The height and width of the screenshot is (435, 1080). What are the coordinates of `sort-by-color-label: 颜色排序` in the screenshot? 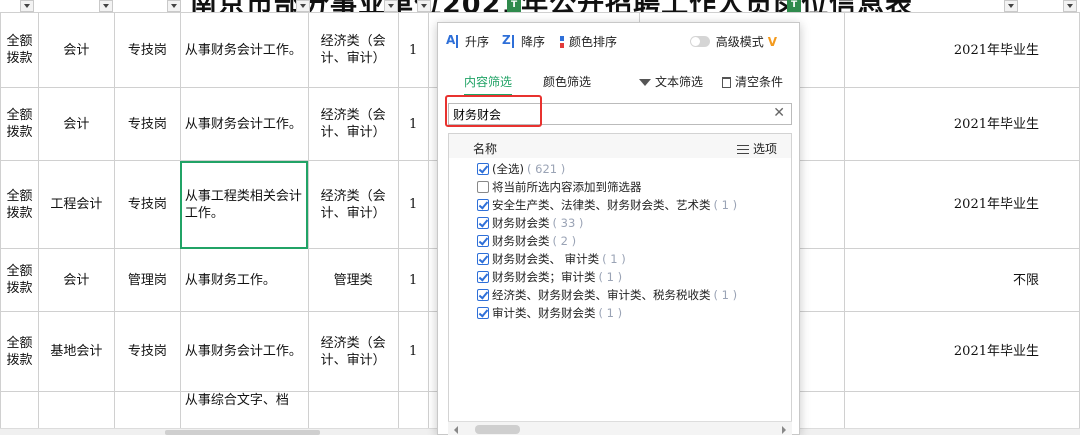 It's located at (593, 42).